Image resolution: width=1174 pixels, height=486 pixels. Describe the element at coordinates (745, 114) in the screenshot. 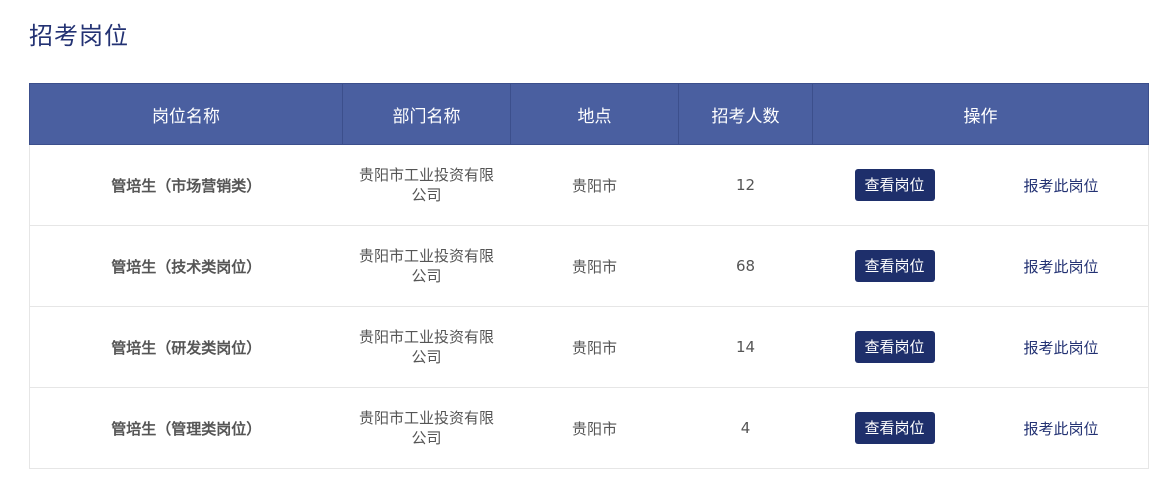

I see `header-headcount: 招考人数` at that location.